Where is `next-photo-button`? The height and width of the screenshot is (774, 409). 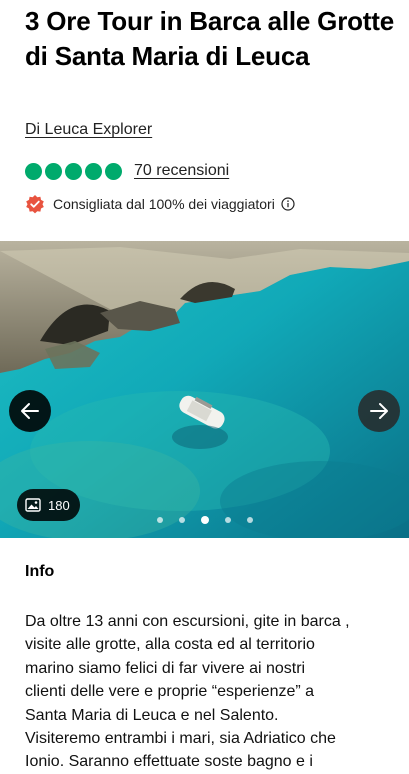
next-photo-button is located at coordinates (379, 411).